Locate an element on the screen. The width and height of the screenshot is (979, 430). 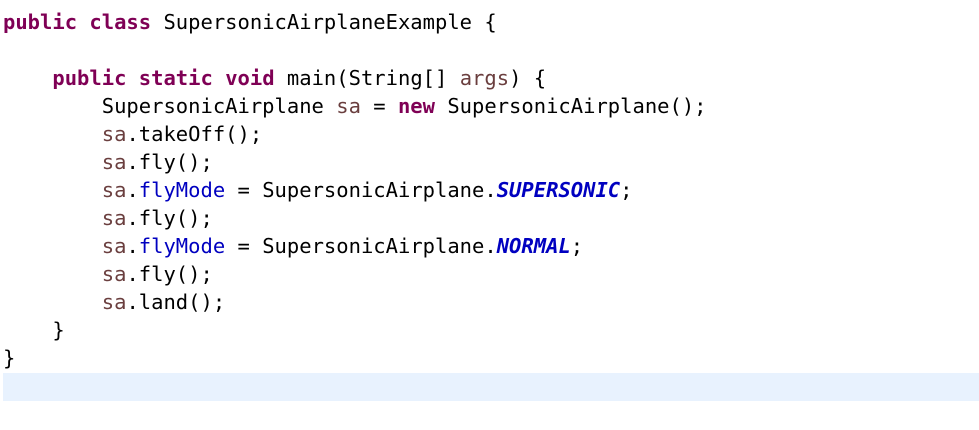
code-token: void is located at coordinates (250, 78).